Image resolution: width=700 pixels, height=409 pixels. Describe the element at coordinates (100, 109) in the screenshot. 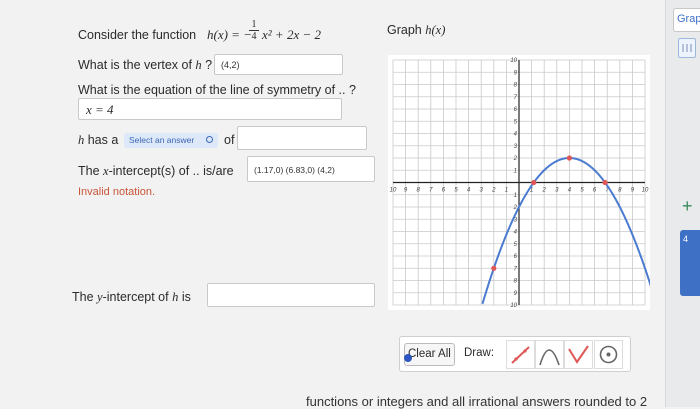

I see `symmetry-value: x = 4` at that location.